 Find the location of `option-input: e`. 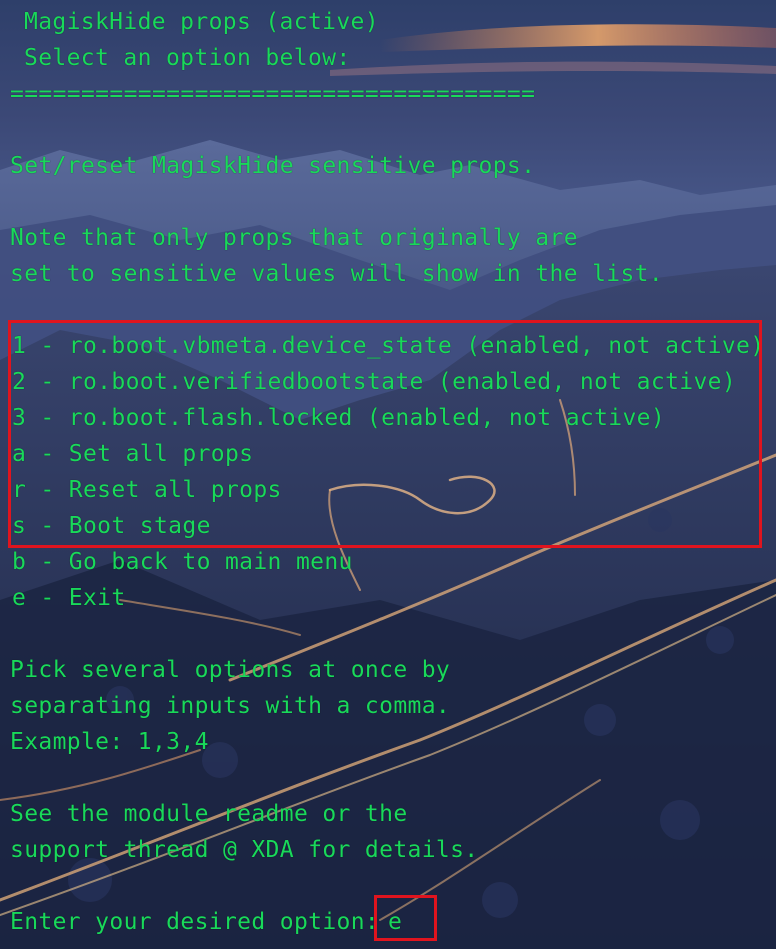

option-input: e is located at coordinates (395, 922).